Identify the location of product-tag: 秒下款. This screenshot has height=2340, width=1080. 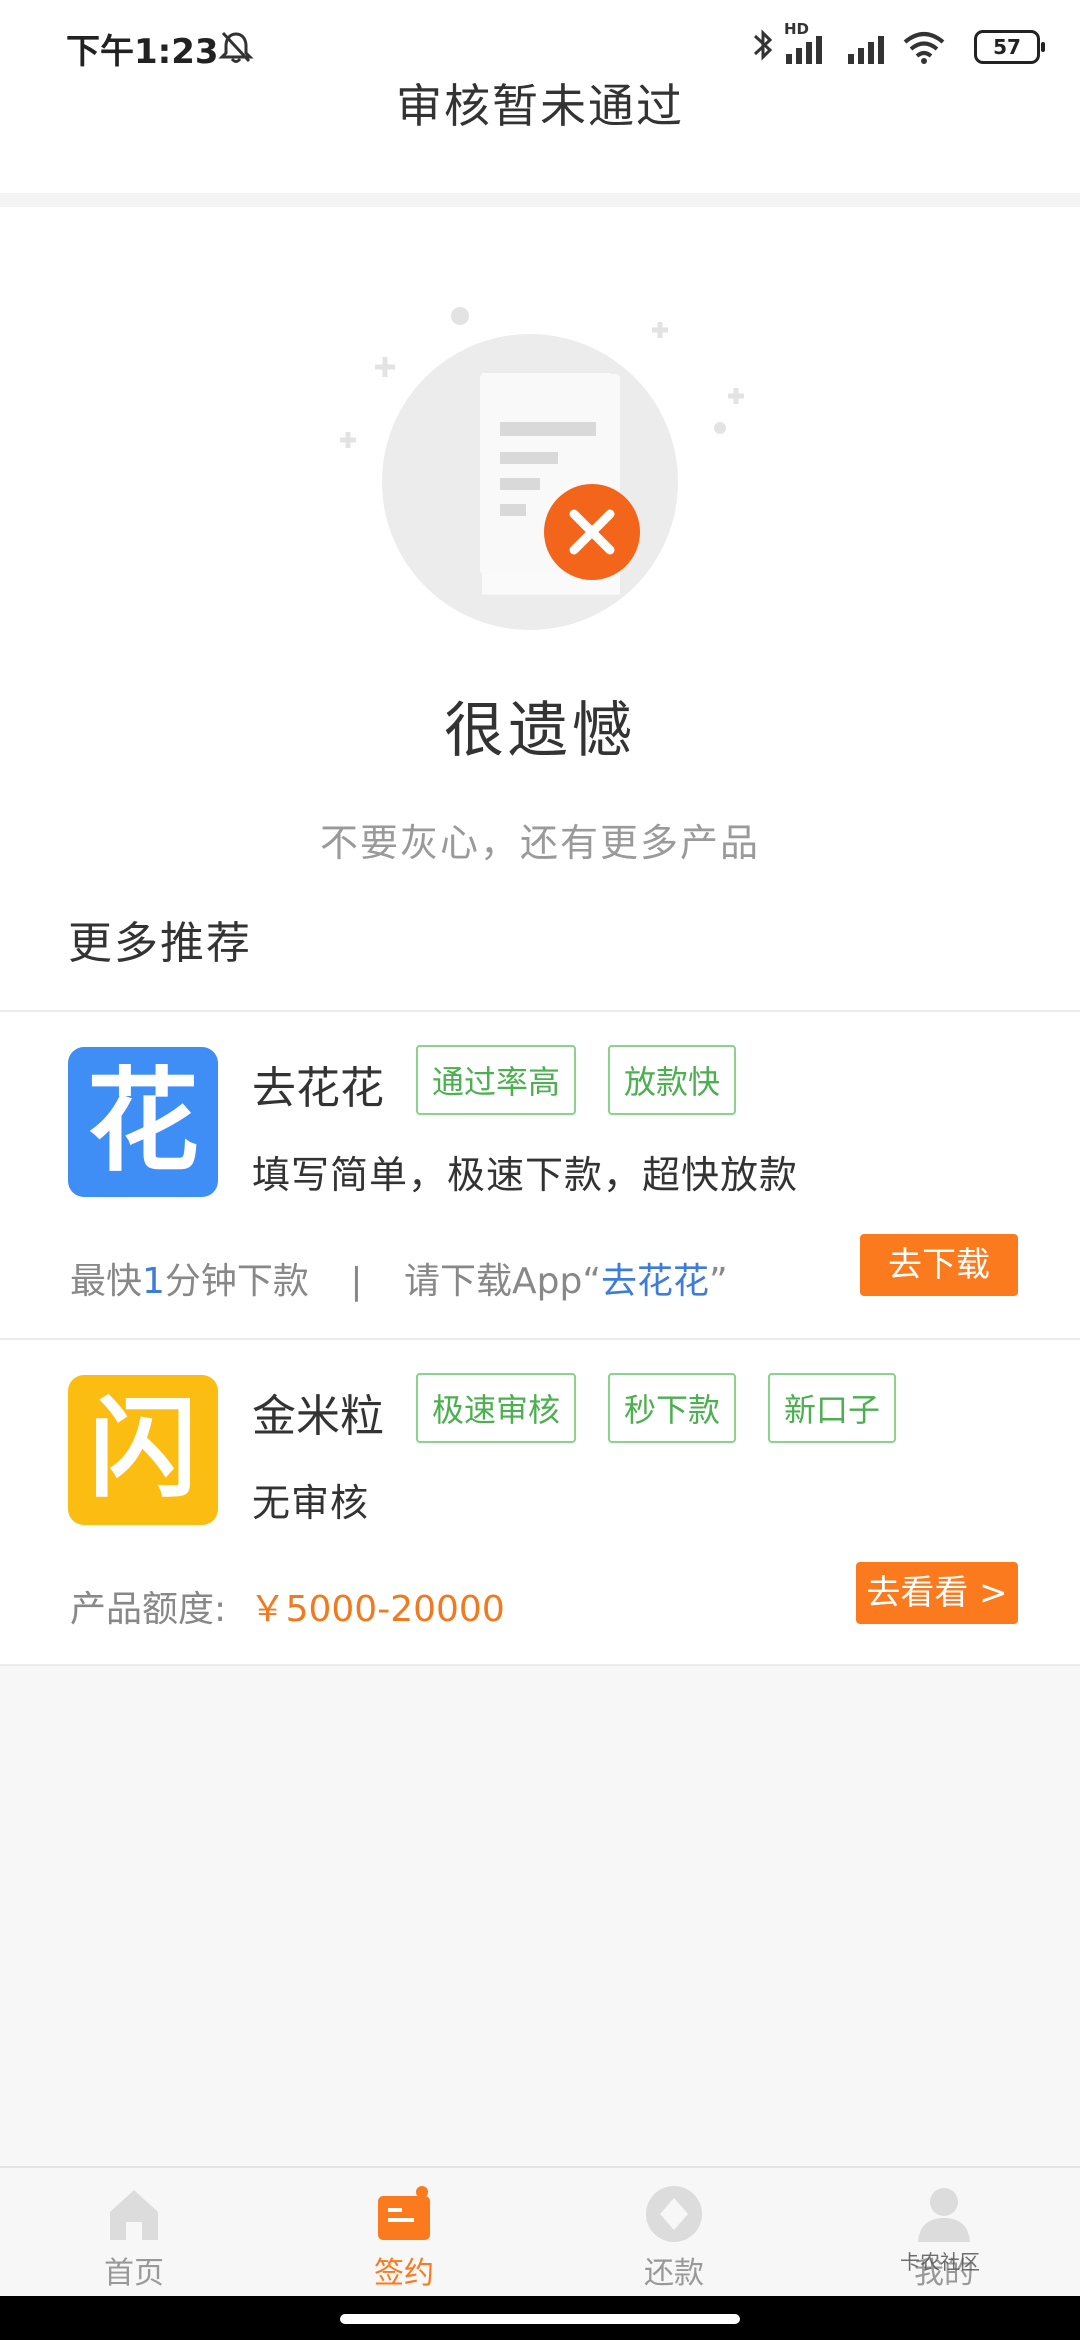
(672, 1408).